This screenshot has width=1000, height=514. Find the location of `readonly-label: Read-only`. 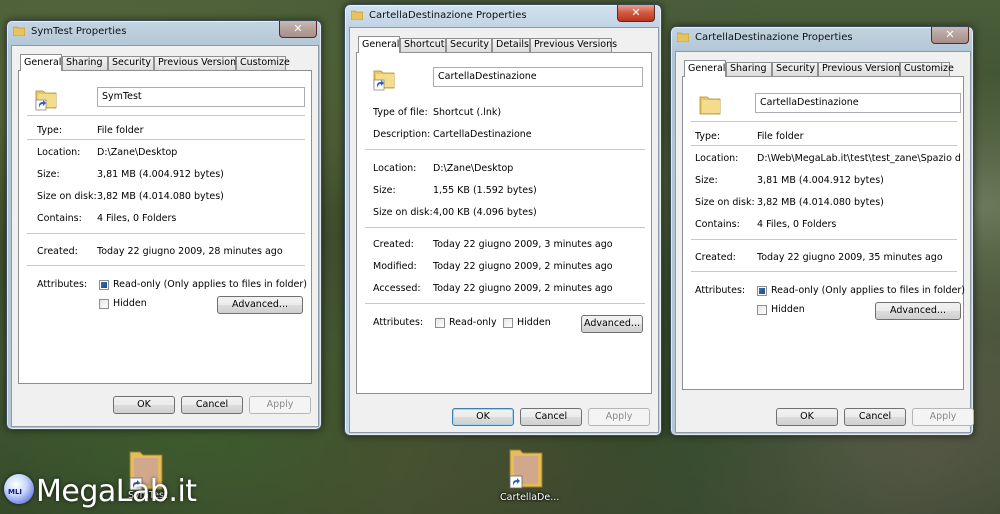

readonly-label: Read-only is located at coordinates (473, 322).